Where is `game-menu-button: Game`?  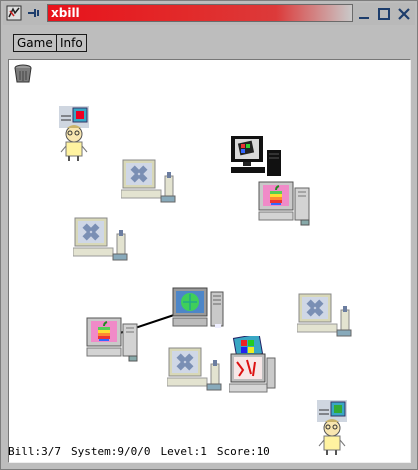 game-menu-button: Game is located at coordinates (35, 43).